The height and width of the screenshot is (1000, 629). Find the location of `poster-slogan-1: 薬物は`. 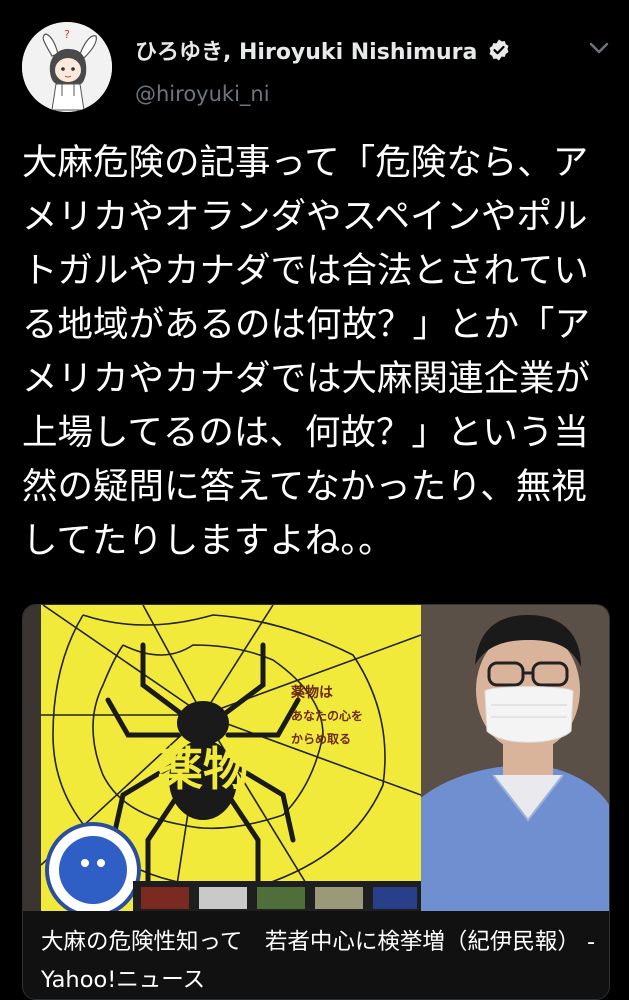

poster-slogan-1: 薬物は is located at coordinates (312, 692).